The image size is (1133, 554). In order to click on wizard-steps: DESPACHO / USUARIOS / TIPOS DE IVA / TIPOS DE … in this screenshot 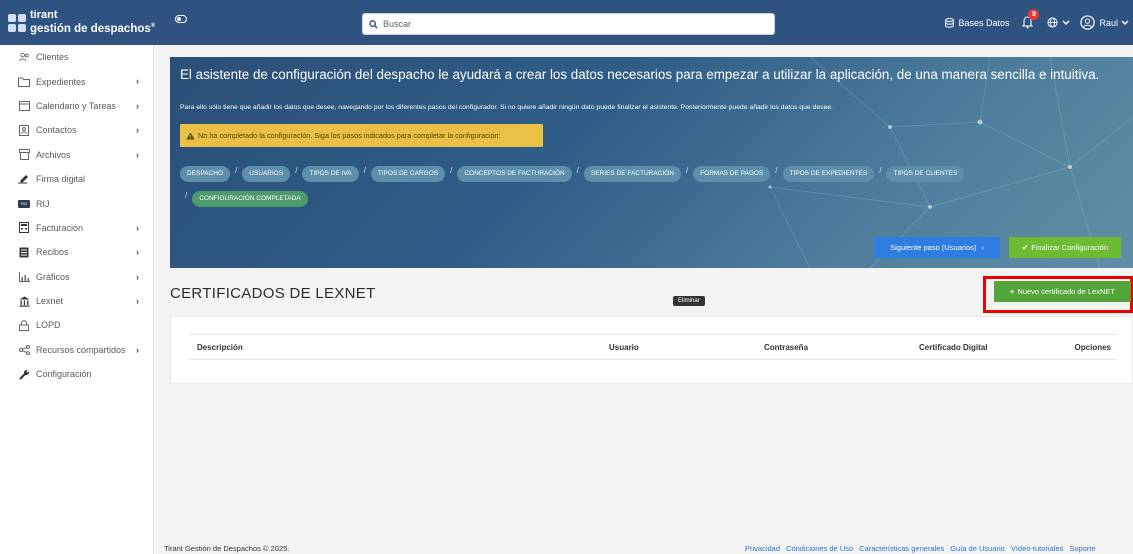, I will do `click(645, 191)`.